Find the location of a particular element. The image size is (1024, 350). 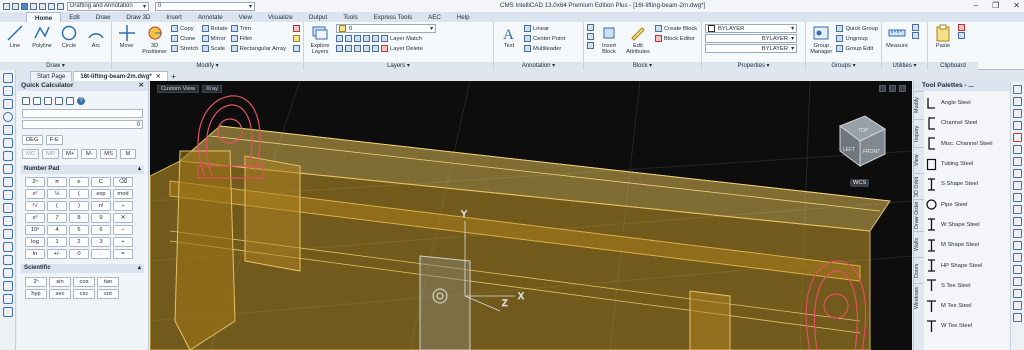

extend-icon is located at coordinates (1017, 233).